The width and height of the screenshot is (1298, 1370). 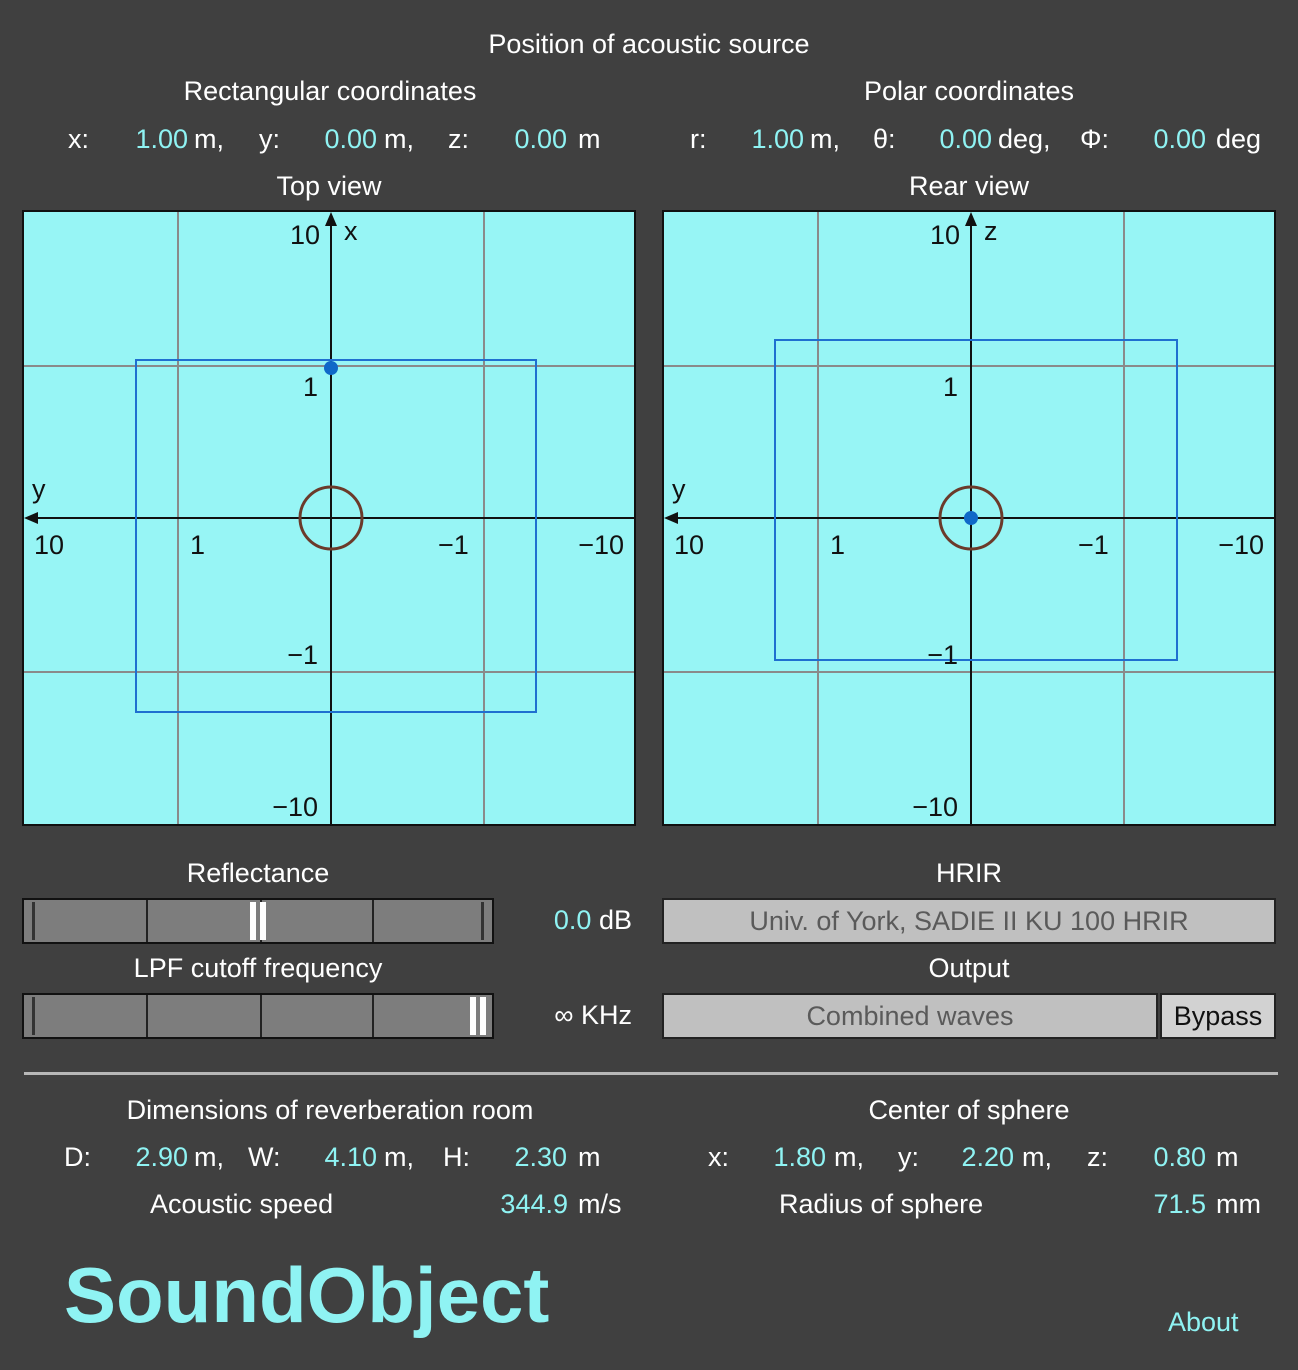 What do you see at coordinates (969, 921) in the screenshot?
I see `hrir-select: Univ. of York, SADIE II KU 100 HRIR` at bounding box center [969, 921].